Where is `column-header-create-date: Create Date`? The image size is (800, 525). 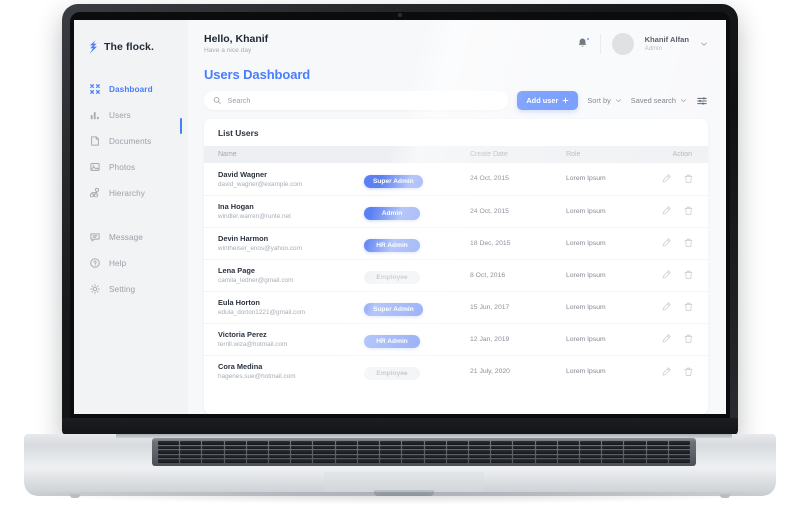 column-header-create-date: Create Date is located at coordinates (518, 154).